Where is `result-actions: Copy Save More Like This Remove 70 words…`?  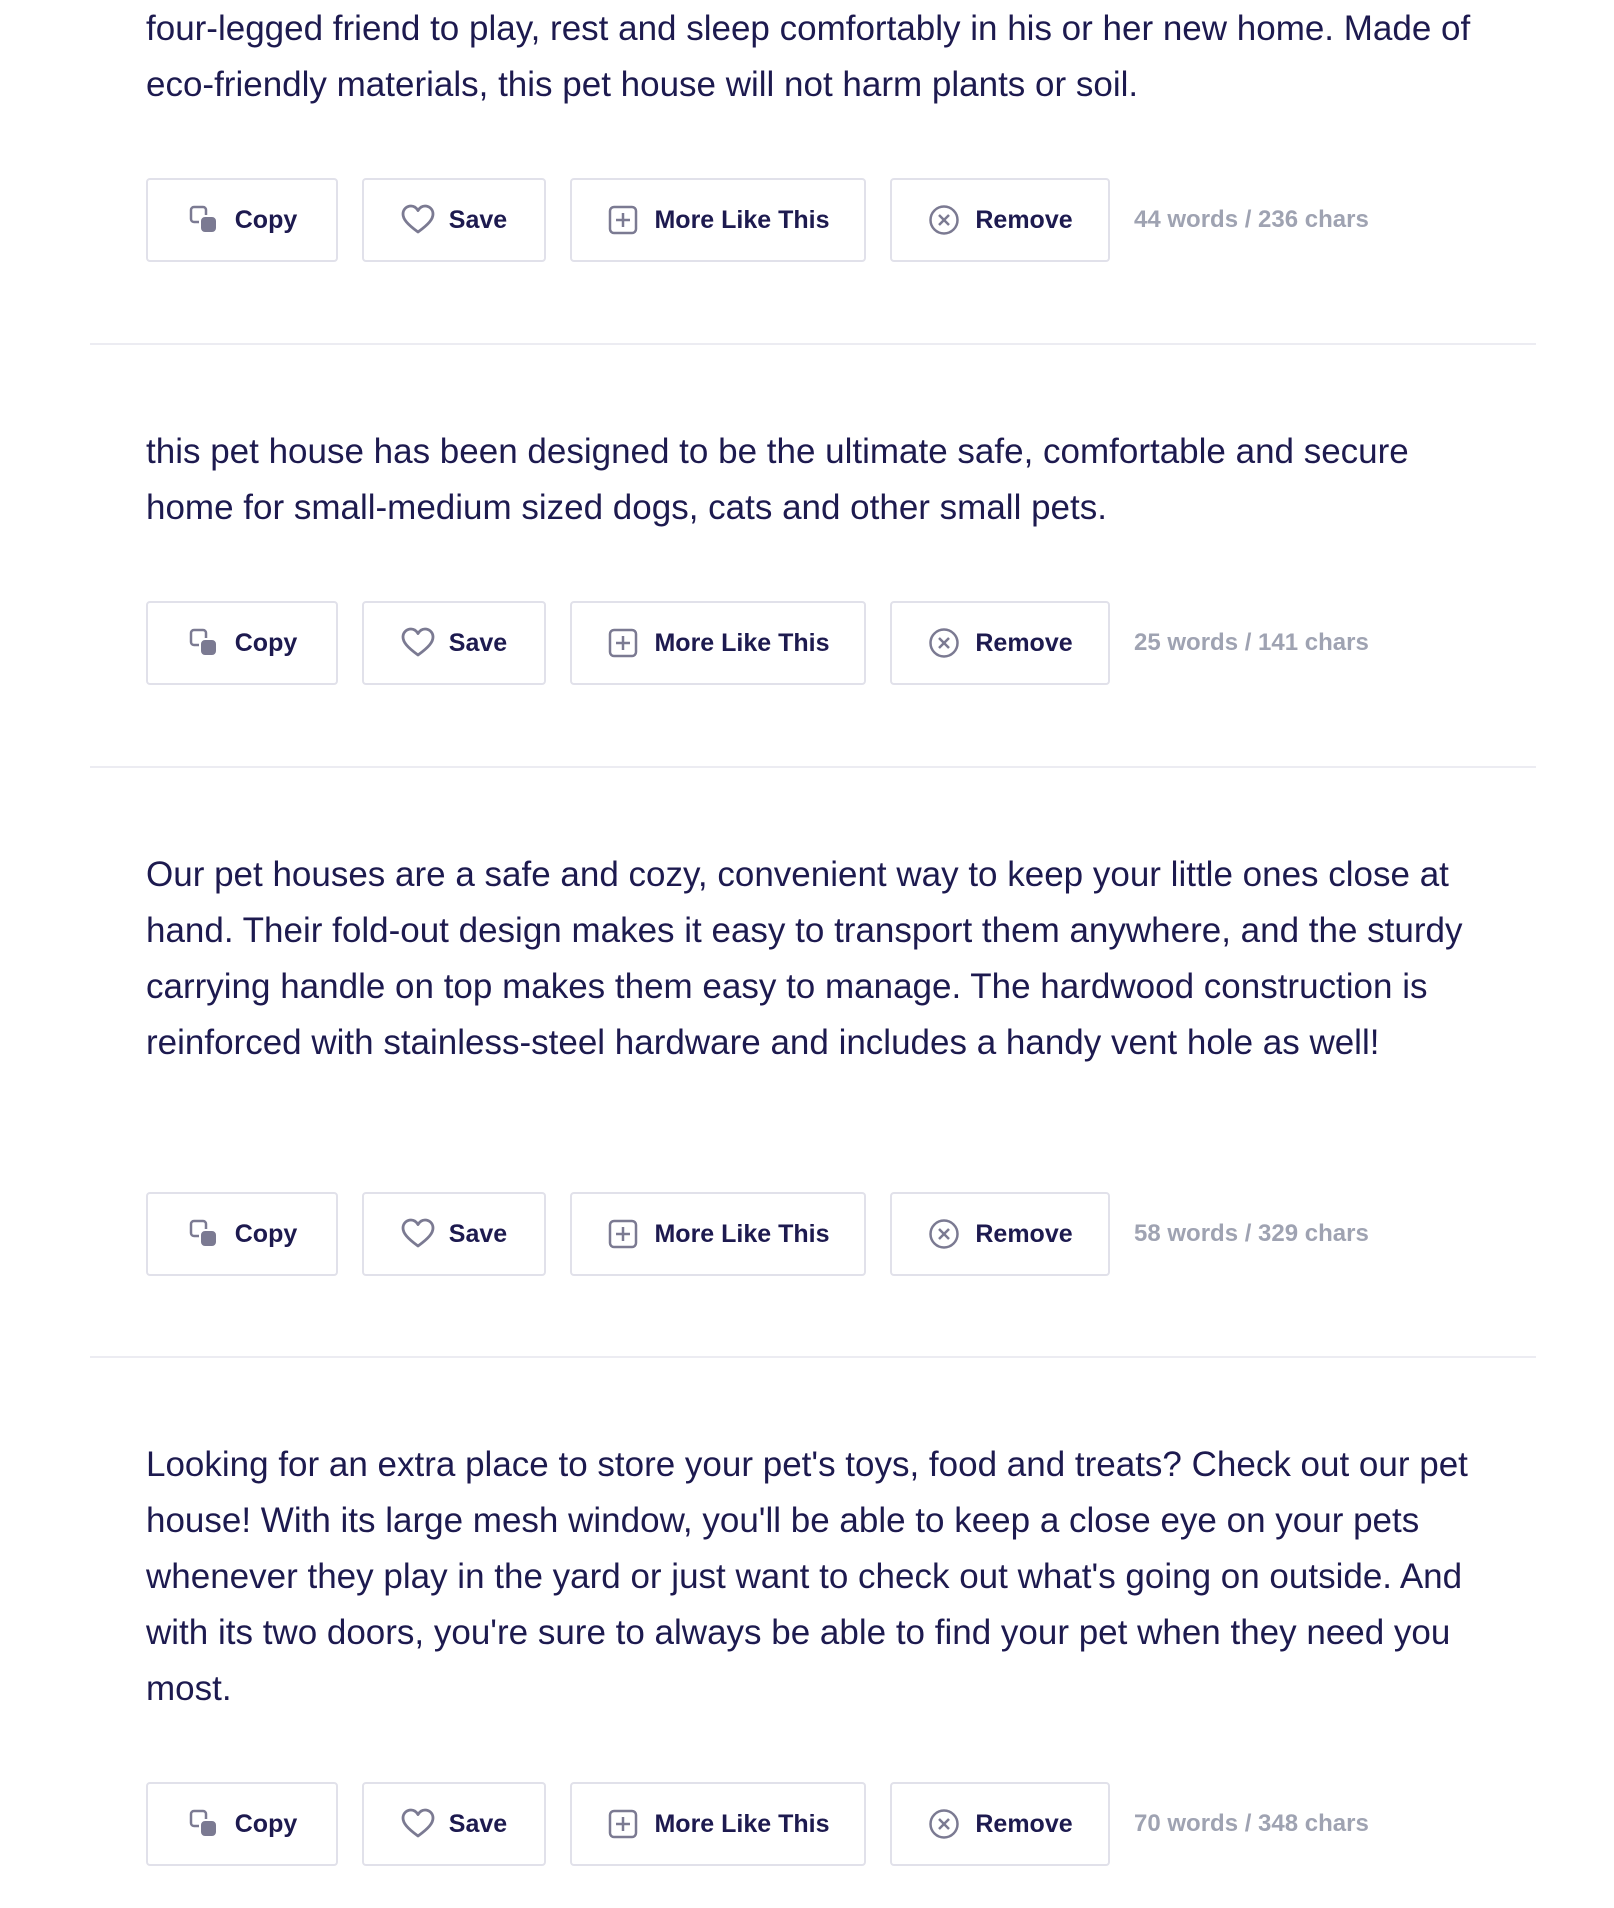
result-actions: Copy Save More Like This Remove 70 words… is located at coordinates (757, 1824).